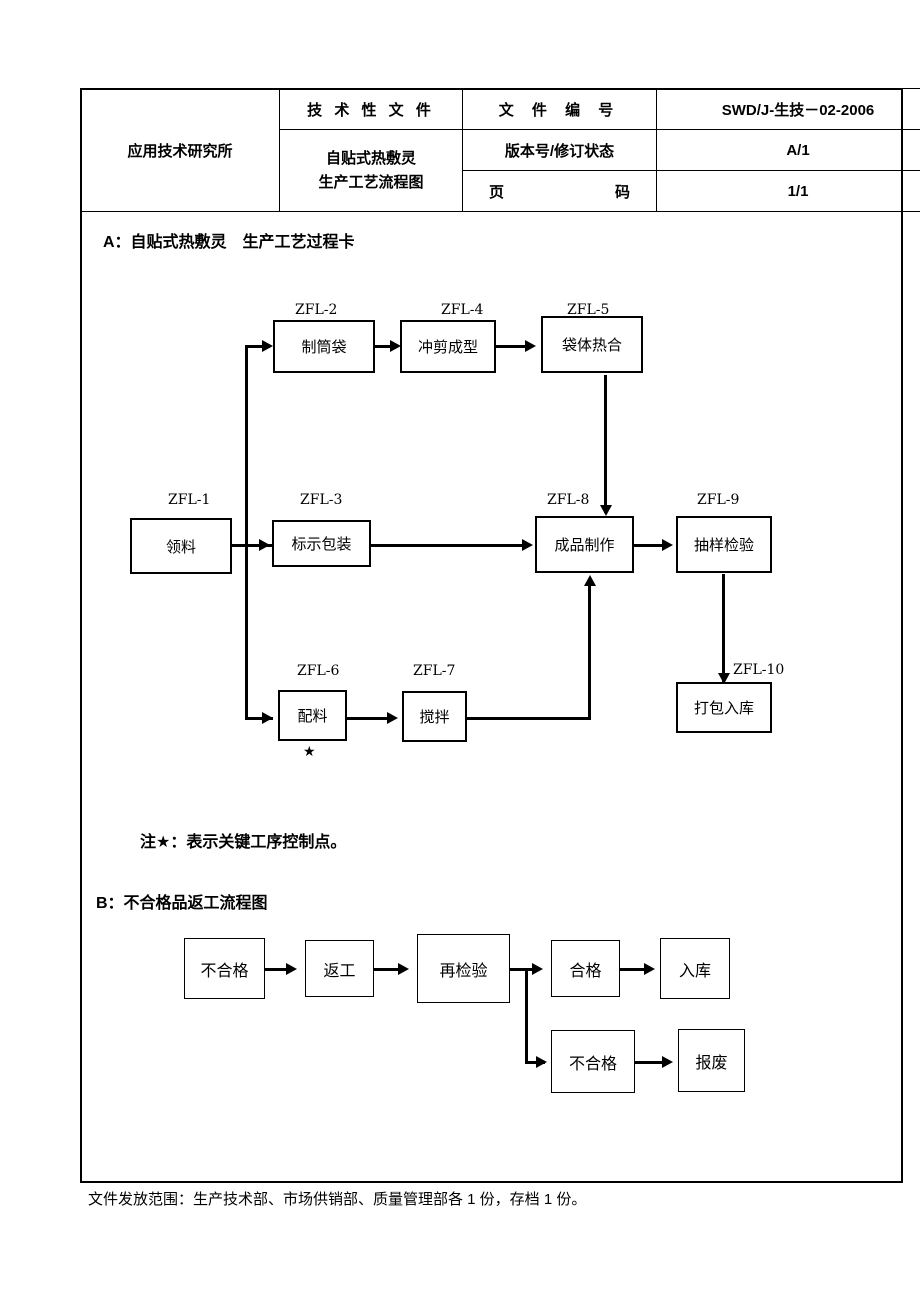 The width and height of the screenshot is (920, 1302). I want to click on node-biaoshibaozhuang: 标示包装, so click(321, 543).